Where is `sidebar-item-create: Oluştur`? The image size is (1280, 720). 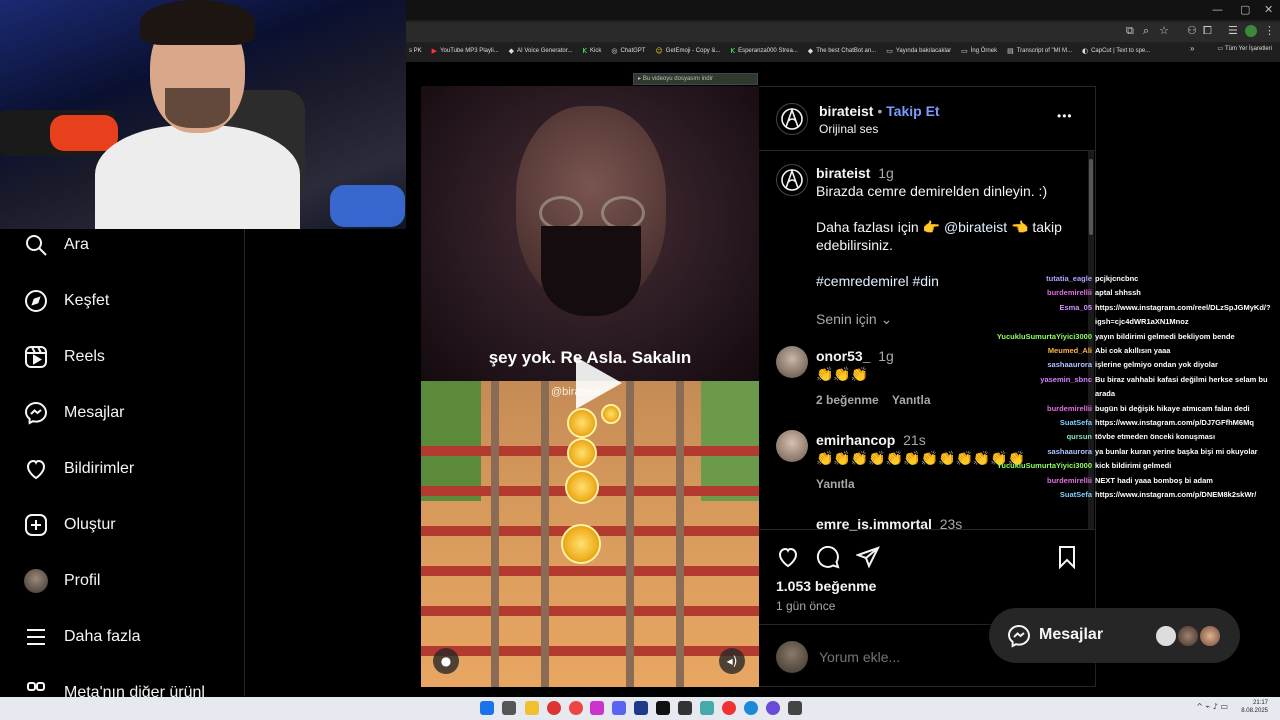 sidebar-item-create: Oluştur is located at coordinates (70, 525).